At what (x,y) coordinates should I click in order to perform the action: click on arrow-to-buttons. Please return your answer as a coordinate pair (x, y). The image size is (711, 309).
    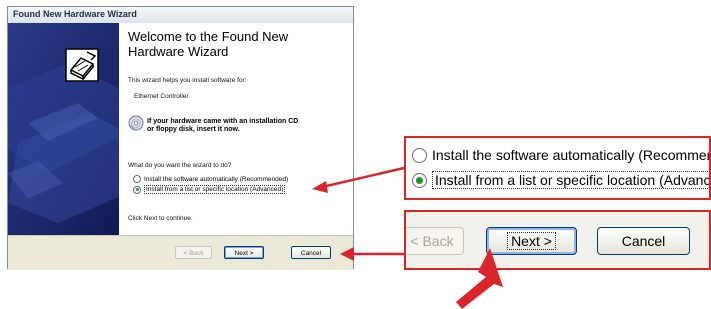
    Looking at the image, I should click on (372, 254).